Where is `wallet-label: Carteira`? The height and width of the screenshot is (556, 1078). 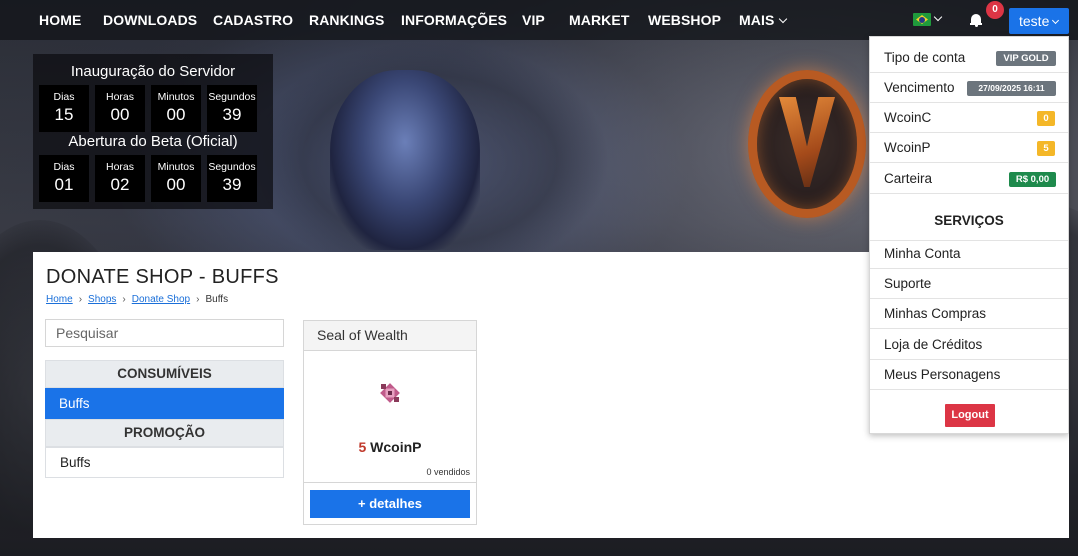 wallet-label: Carteira is located at coordinates (908, 178).